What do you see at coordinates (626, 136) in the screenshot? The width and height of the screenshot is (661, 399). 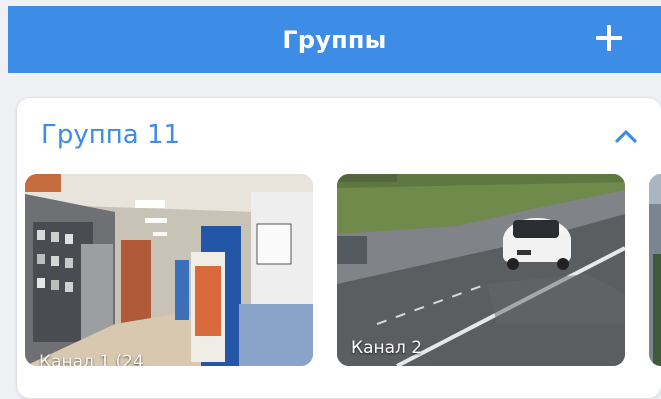 I see `chevron-up-icon` at bounding box center [626, 136].